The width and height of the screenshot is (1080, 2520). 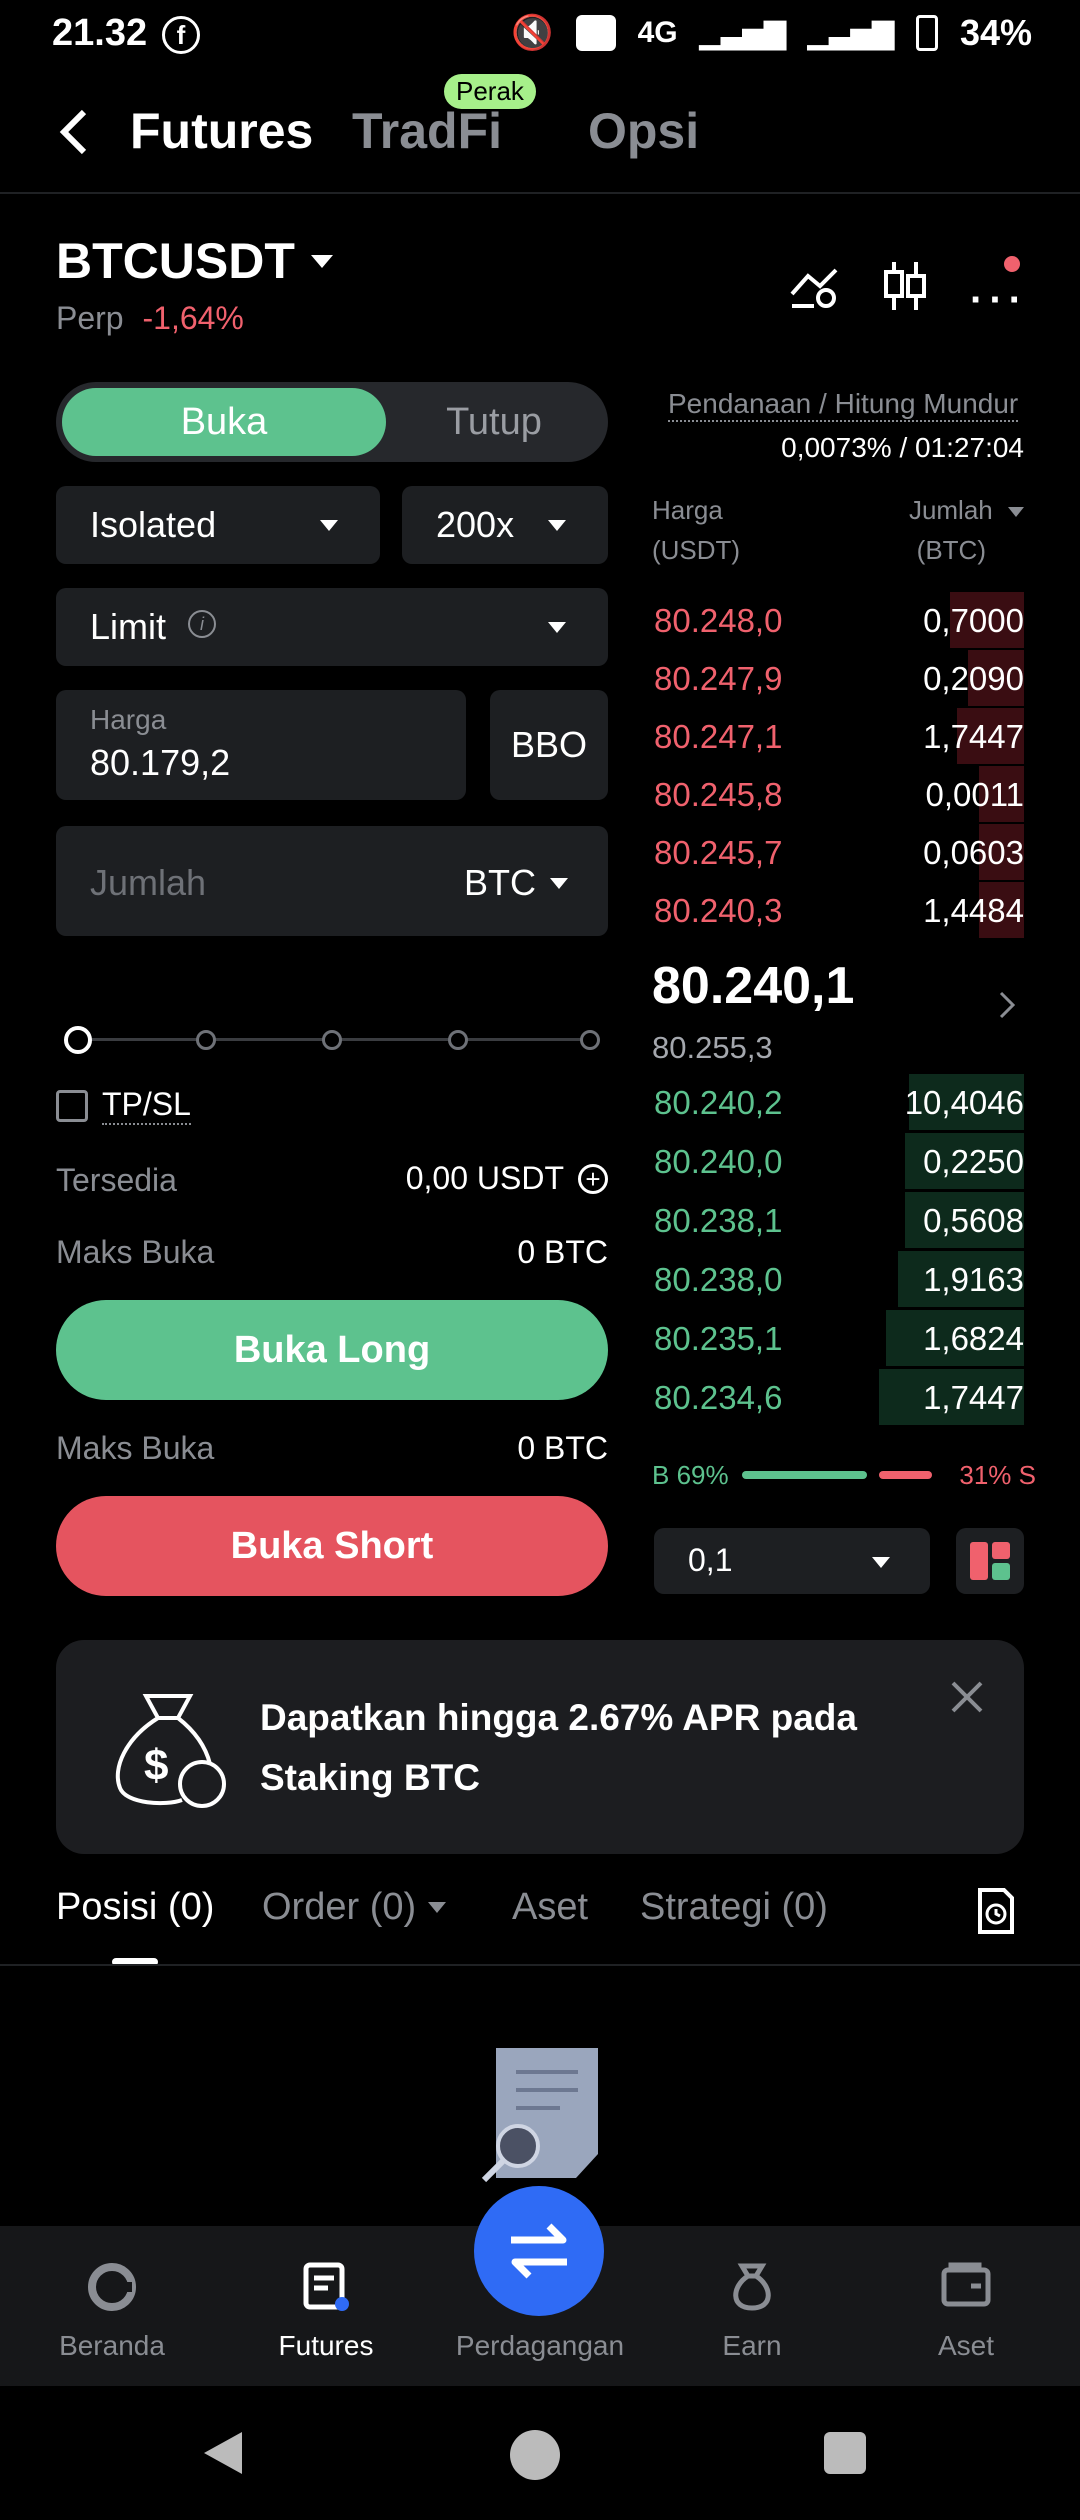 What do you see at coordinates (838, 1102) in the screenshot?
I see `bid-row: 80.240,2 10,4046` at bounding box center [838, 1102].